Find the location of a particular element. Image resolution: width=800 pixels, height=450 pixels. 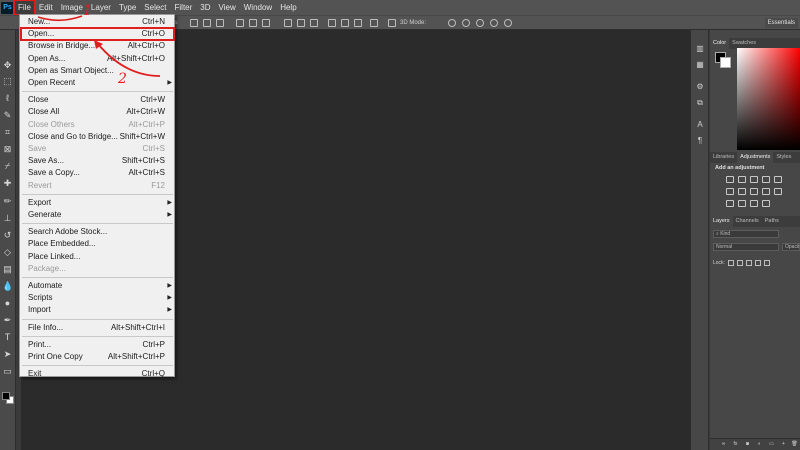

align-top-icon is located at coordinates (240, 23).